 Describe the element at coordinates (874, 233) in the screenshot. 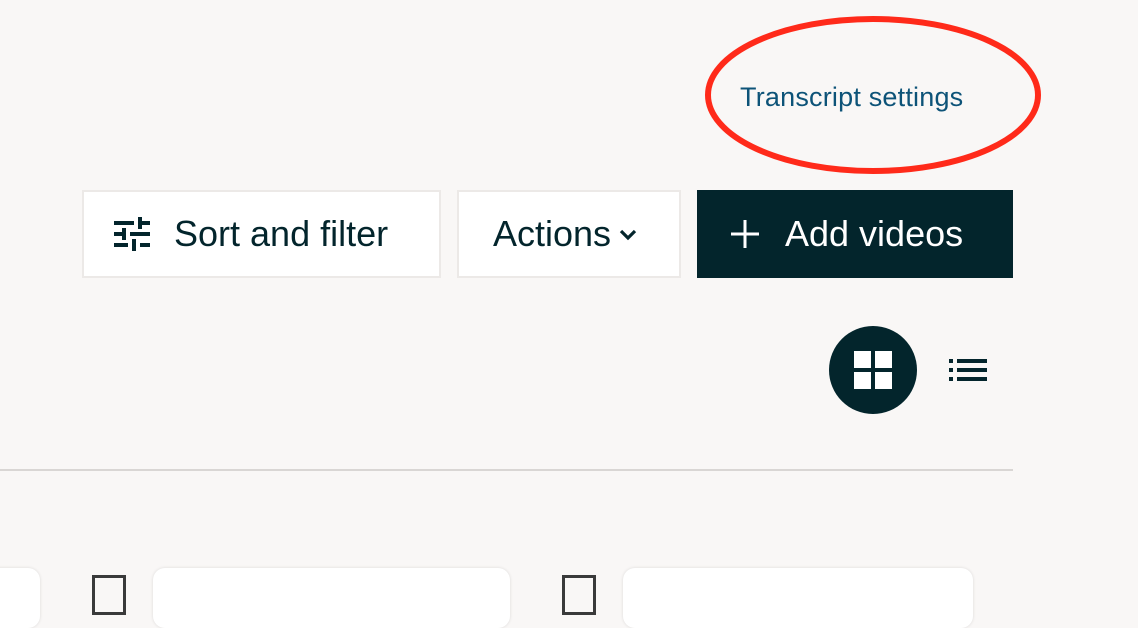

I see `add-videos-label: Add videos` at that location.